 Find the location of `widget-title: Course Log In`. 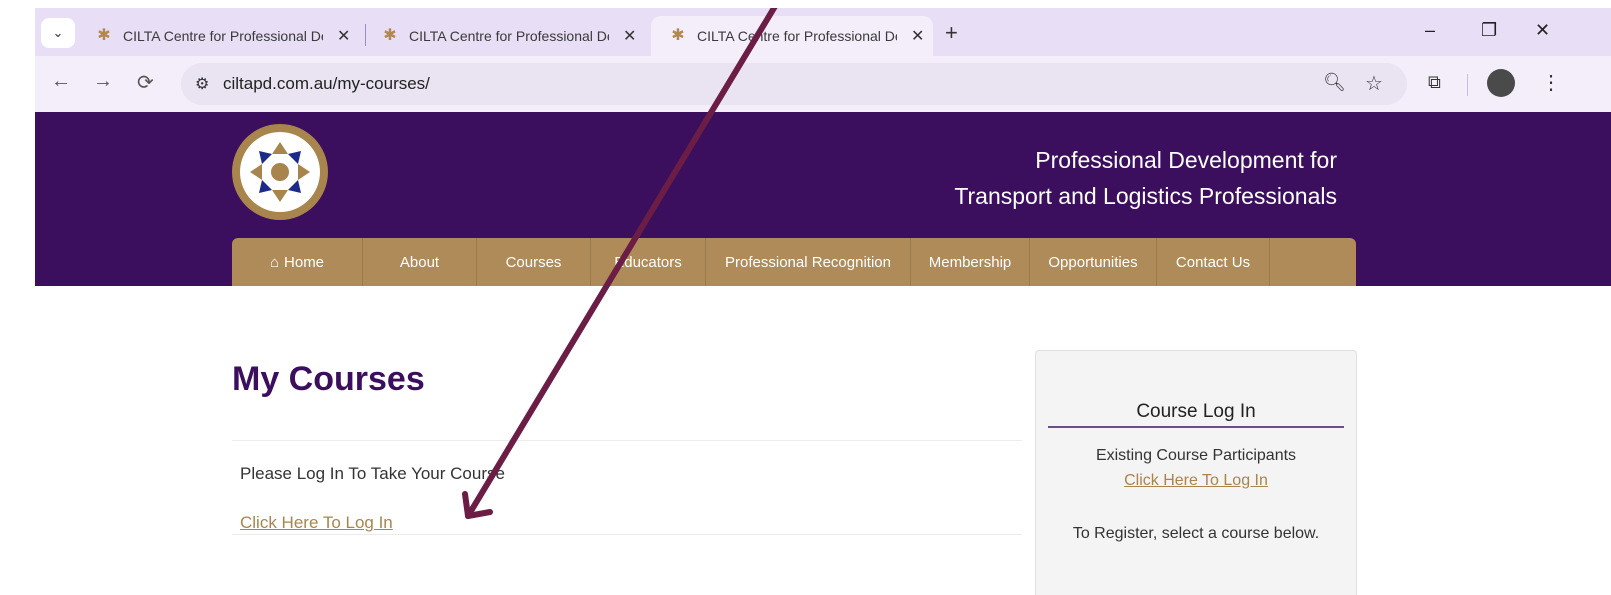

widget-title: Course Log In is located at coordinates (1196, 414).